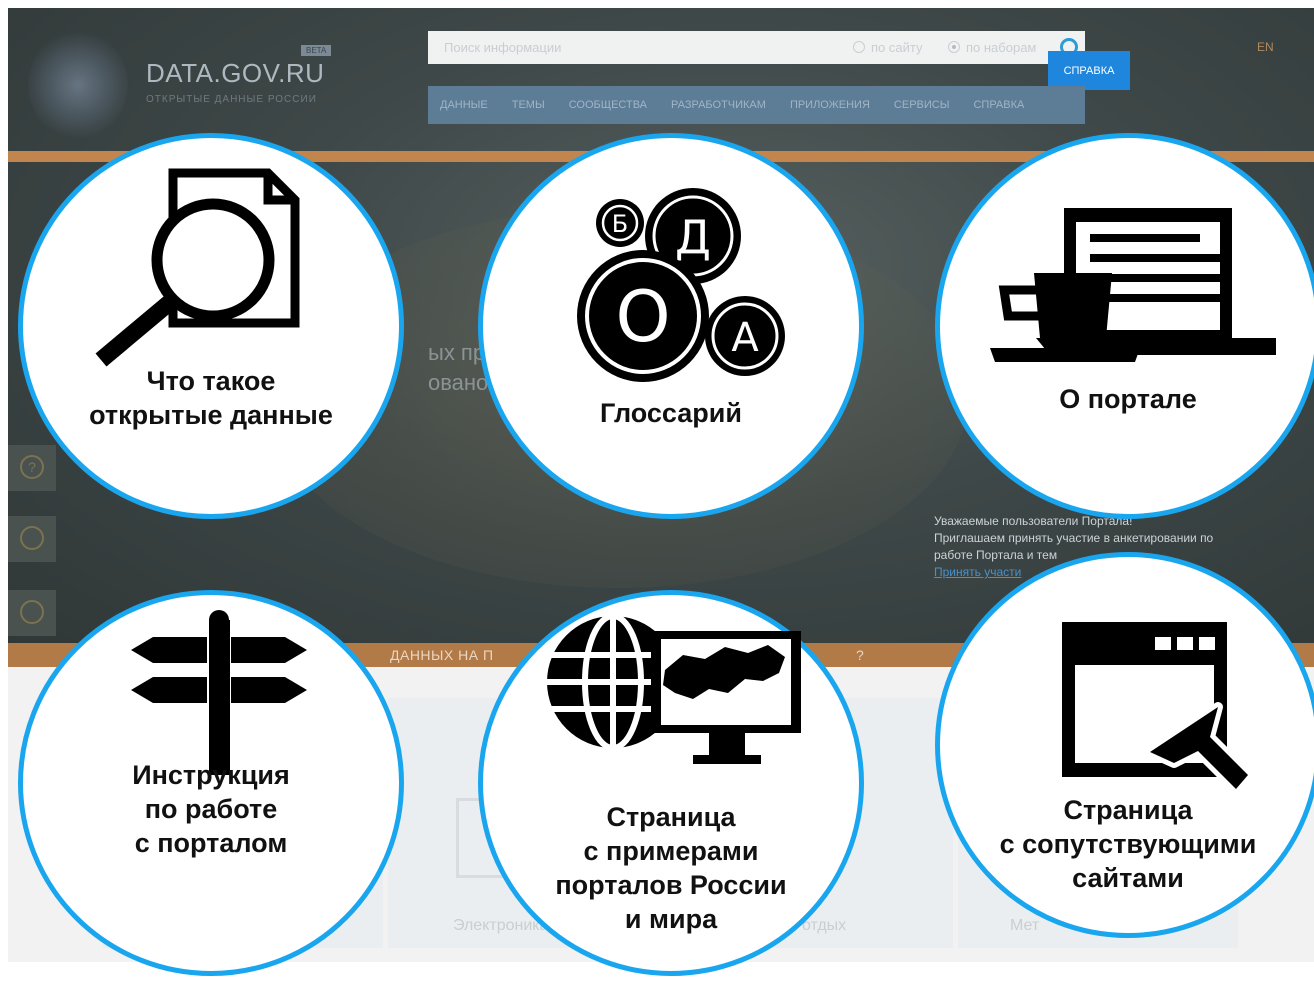  What do you see at coordinates (922, 105) in the screenshot?
I see `nav-item-services: СЕРВИСЫ` at bounding box center [922, 105].